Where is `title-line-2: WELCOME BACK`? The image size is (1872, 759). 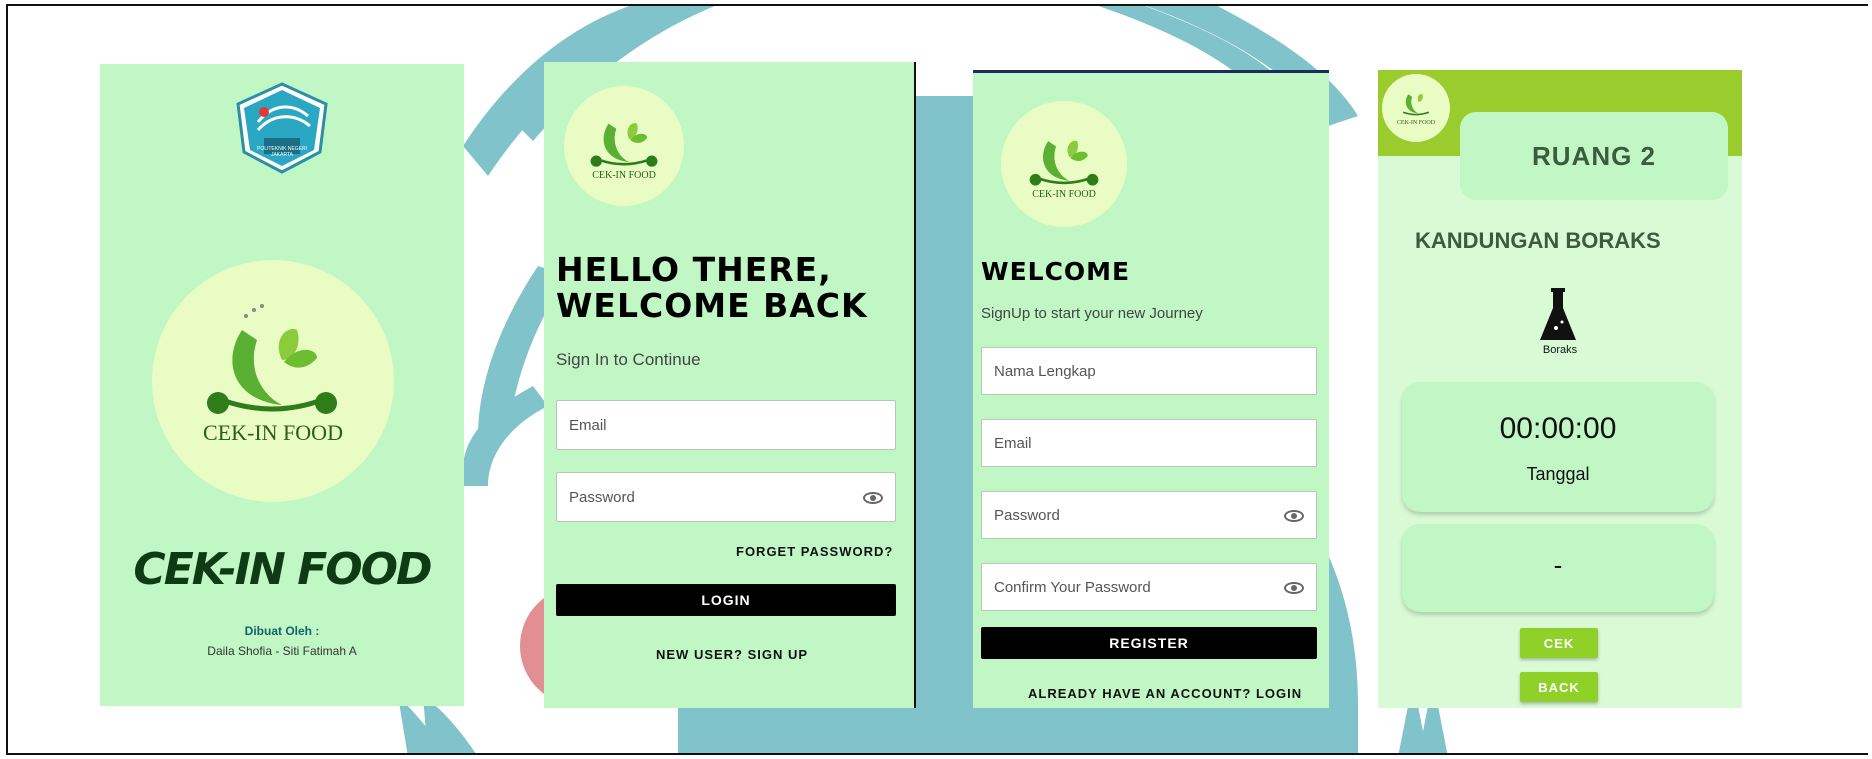 title-line-2: WELCOME BACK is located at coordinates (712, 305).